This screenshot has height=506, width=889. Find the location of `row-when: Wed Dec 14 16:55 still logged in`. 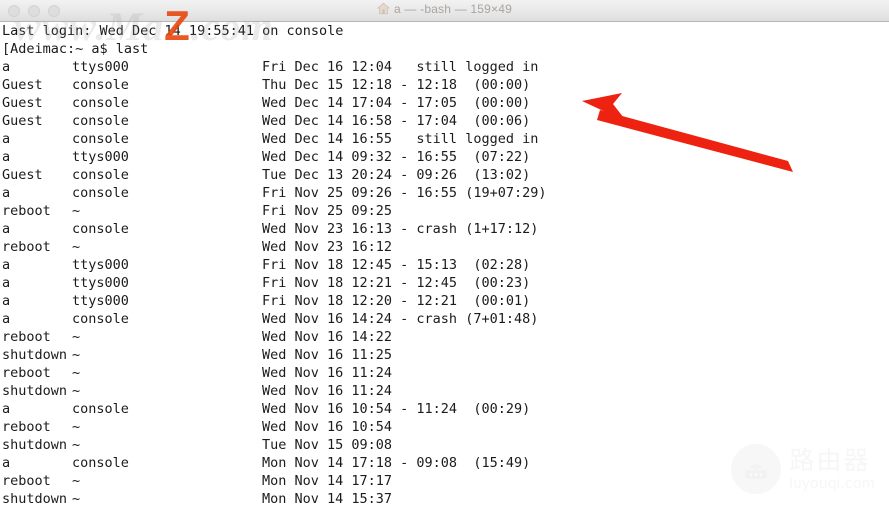

row-when: Wed Dec 14 16:55 still logged in is located at coordinates (400, 139).